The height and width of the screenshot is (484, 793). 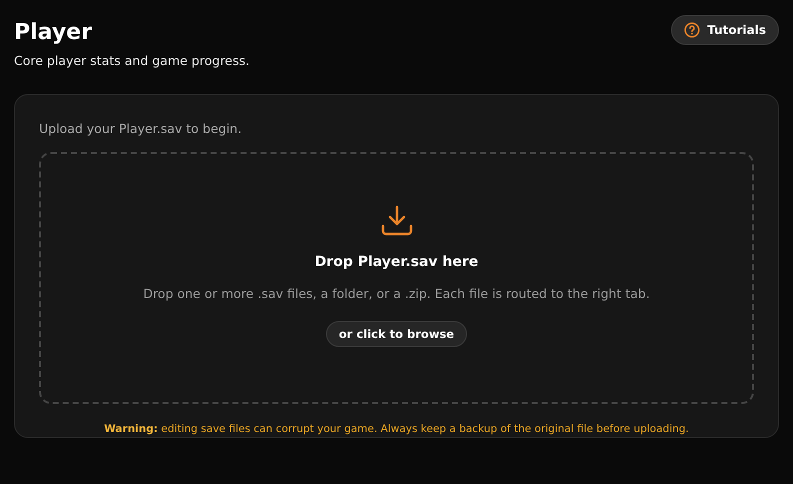 I want to click on warning-text: Warning: editing save files can corrupt your game. Always keep a backup of the original file before uploading., so click(x=396, y=429).